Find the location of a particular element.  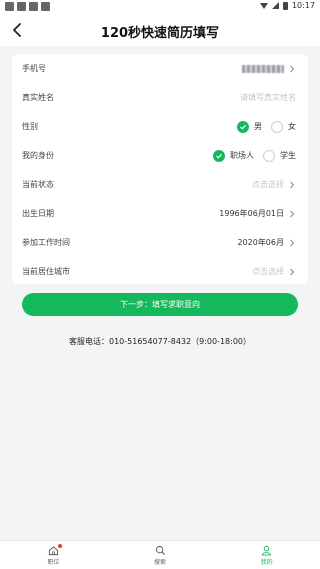

header: 120秒快速简历填写 is located at coordinates (160, 30).